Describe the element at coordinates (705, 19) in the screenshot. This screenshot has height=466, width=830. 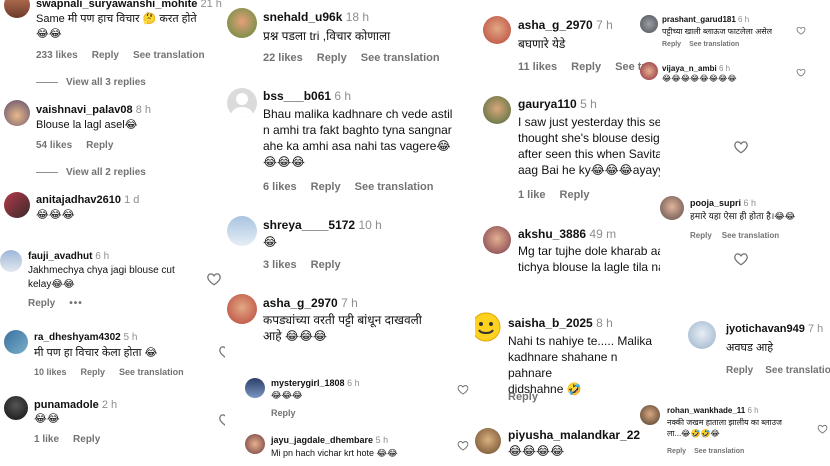
I see `comment-username: prashant_garud181 6 h` at that location.